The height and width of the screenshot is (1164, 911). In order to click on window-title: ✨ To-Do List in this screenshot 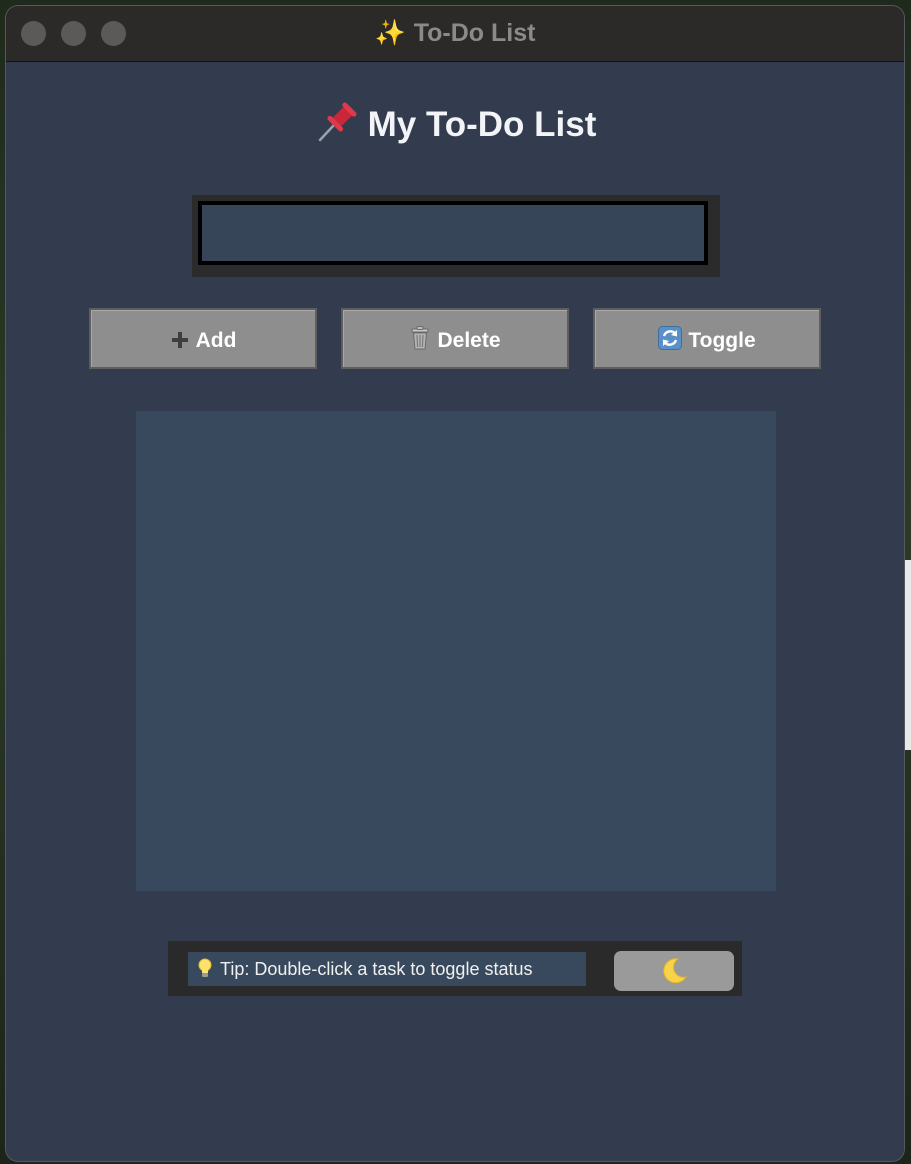, I will do `click(455, 33)`.